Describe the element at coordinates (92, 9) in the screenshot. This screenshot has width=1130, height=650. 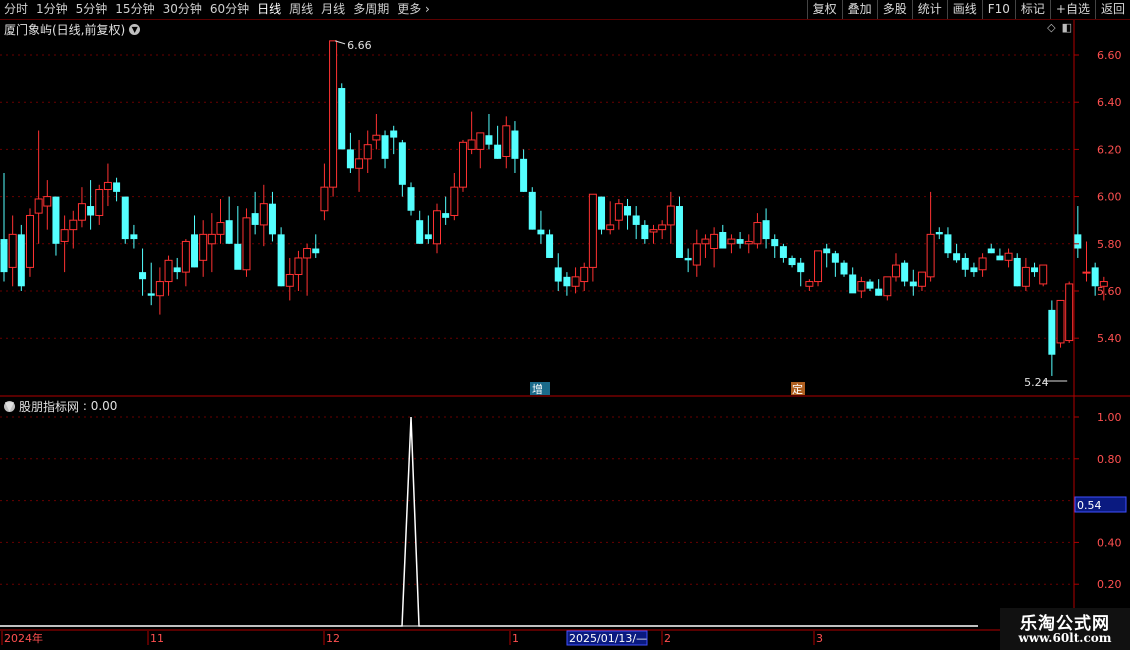
I see `period-tab-2: 5分钟` at that location.